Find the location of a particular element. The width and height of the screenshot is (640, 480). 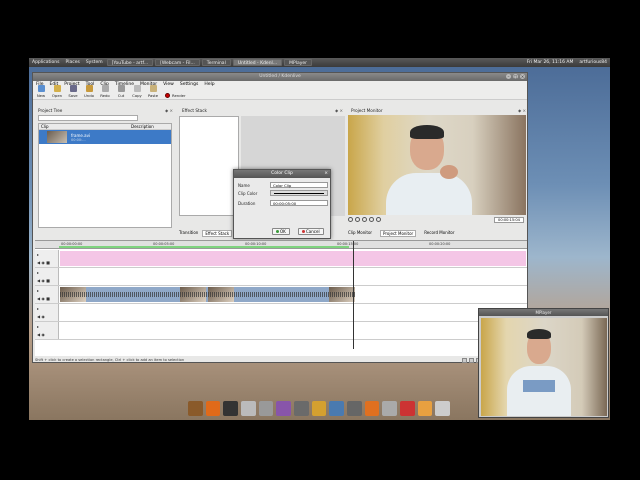

effect-list-box is located at coordinates (209, 166).